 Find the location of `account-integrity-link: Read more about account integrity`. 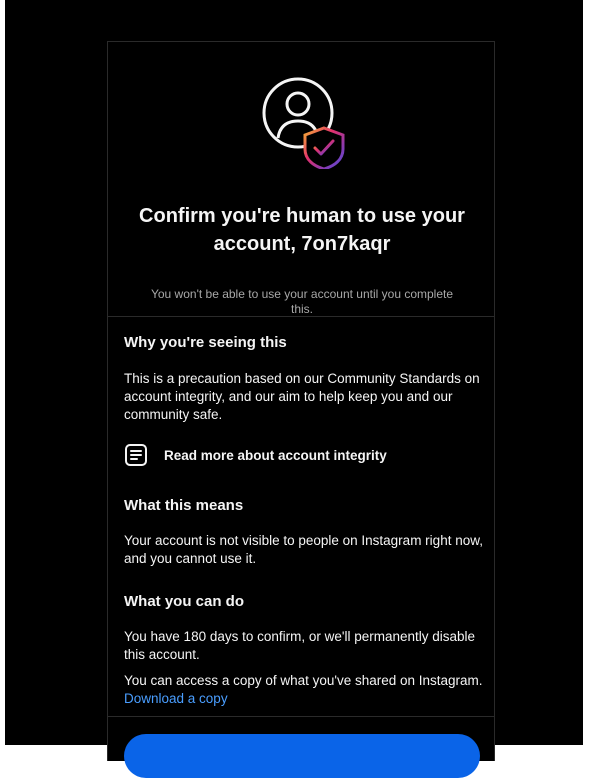

account-integrity-link: Read more about account integrity is located at coordinates (255, 455).